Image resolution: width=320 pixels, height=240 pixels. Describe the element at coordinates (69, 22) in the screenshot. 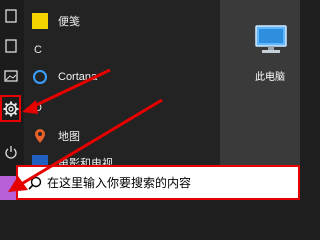

I see `list-item-label: 便笺` at that location.